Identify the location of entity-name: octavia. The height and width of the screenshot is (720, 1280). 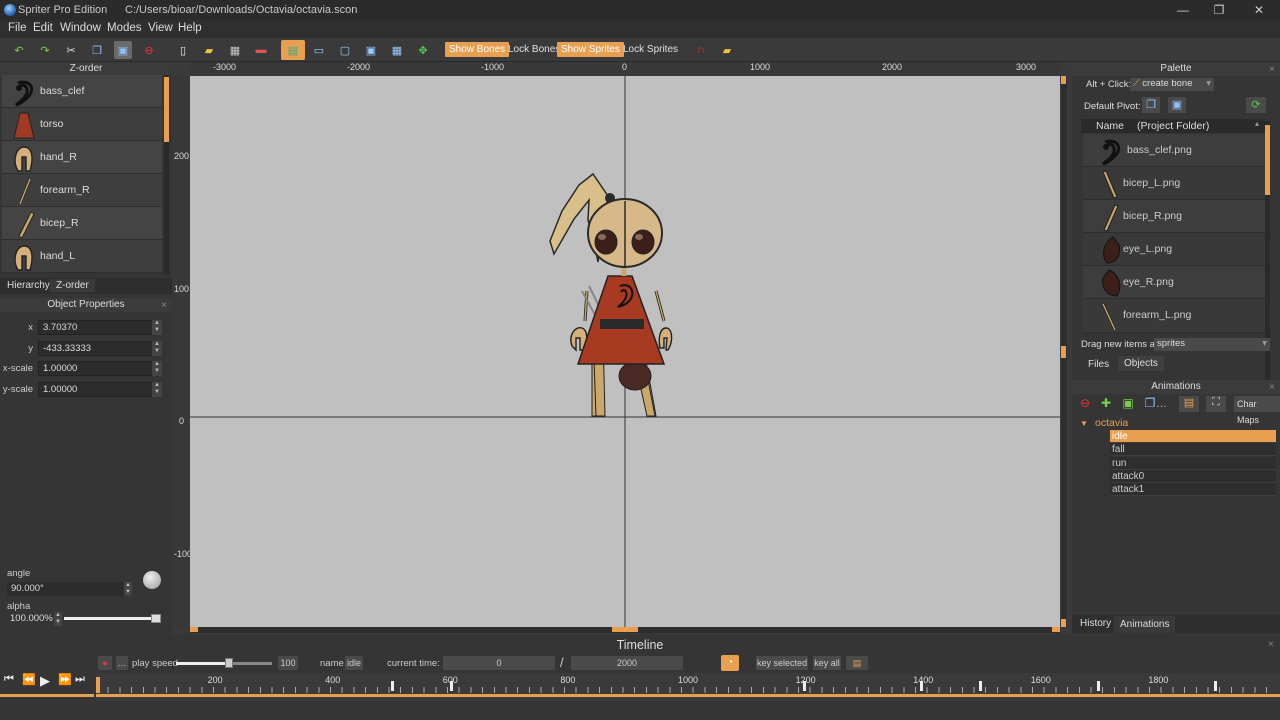
(1111, 423).